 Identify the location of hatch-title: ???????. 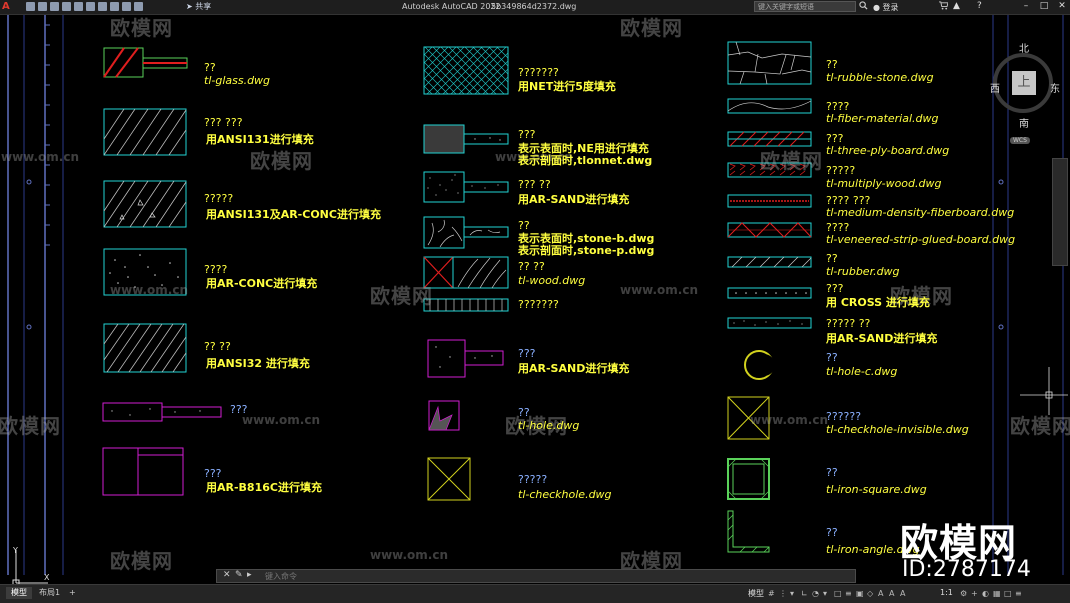
(538, 72).